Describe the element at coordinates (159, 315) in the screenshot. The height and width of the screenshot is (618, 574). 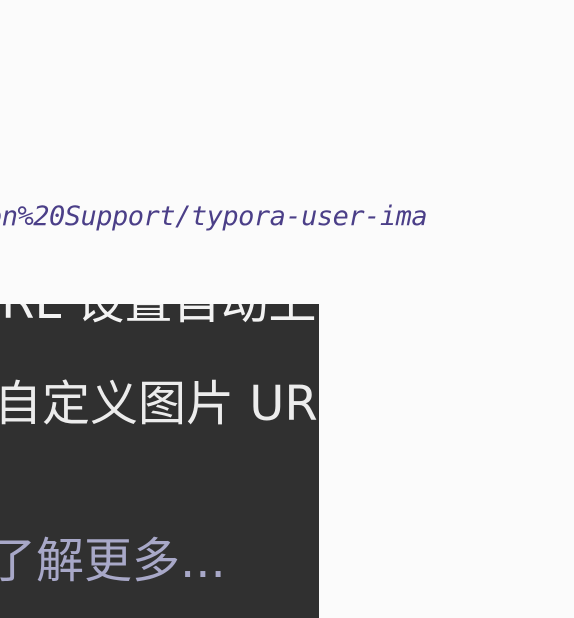
I see `menu-item-auto-upload: URL 设置自动上传` at that location.